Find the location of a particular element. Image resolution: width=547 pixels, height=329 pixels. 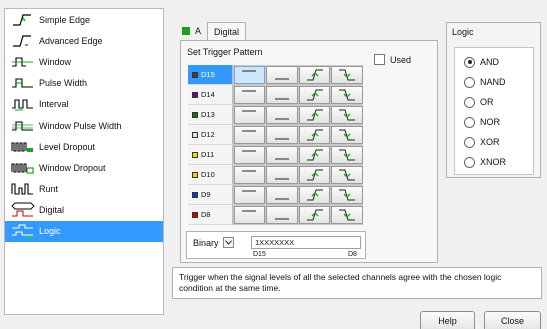

logic-radio-nand: NAND is located at coordinates (494, 82).